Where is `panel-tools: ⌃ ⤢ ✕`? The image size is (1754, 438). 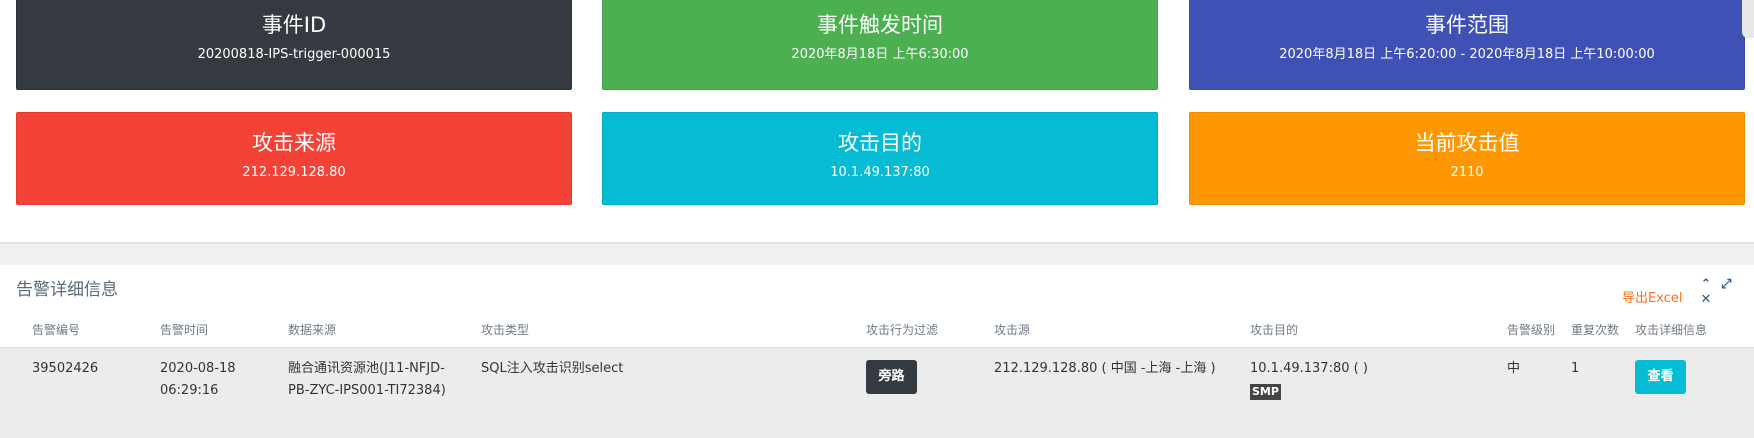 panel-tools: ⌃ ⤢ ✕ is located at coordinates (1726, 292).